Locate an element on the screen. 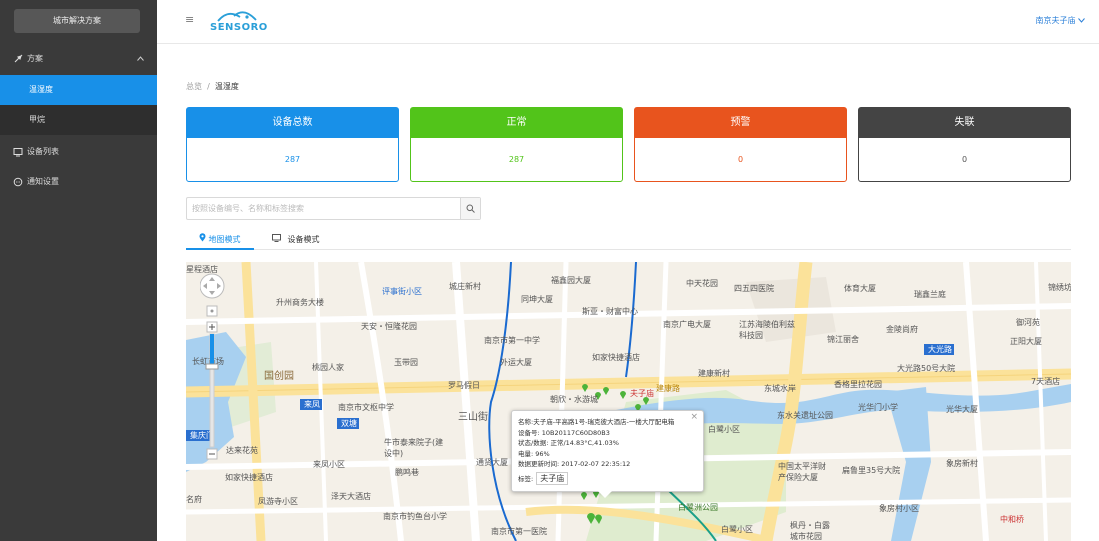  map-pin-icon is located at coordinates (204, 238).